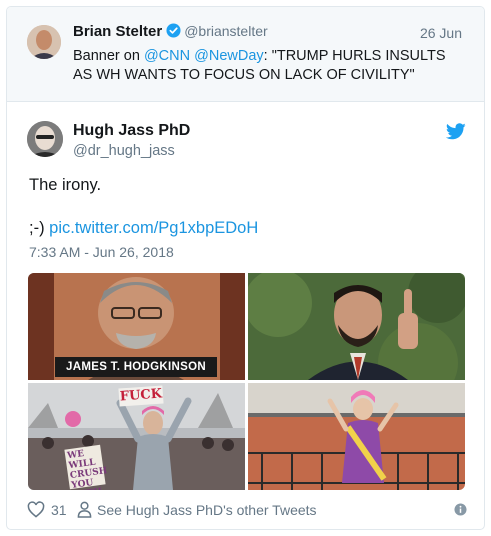 The height and width of the screenshot is (536, 491). What do you see at coordinates (229, 56) in the screenshot?
I see `mention-newday: @NewDay` at bounding box center [229, 56].